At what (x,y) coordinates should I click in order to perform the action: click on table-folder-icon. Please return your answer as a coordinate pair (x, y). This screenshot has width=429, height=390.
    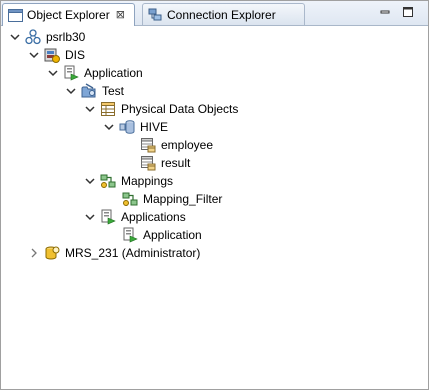
    Looking at the image, I should click on (108, 109).